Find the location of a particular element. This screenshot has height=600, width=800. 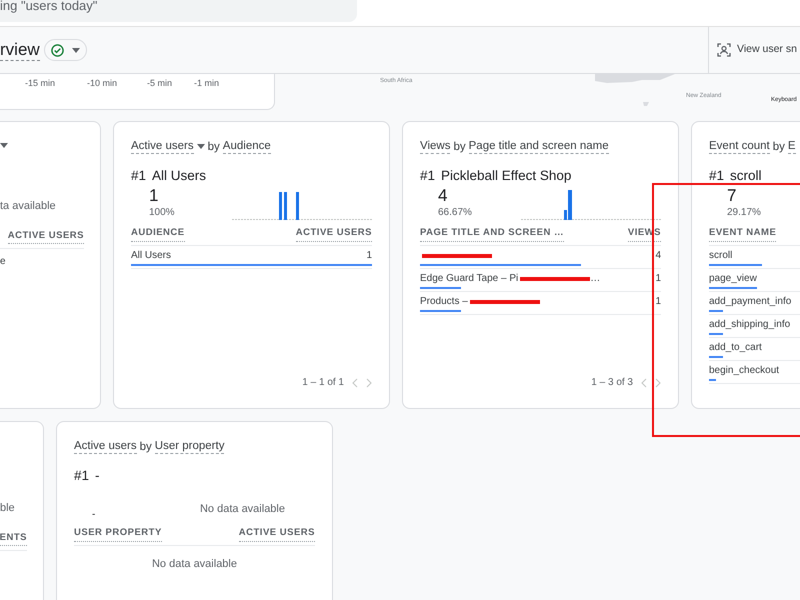

time-axis-label: -10 min is located at coordinates (102, 83).